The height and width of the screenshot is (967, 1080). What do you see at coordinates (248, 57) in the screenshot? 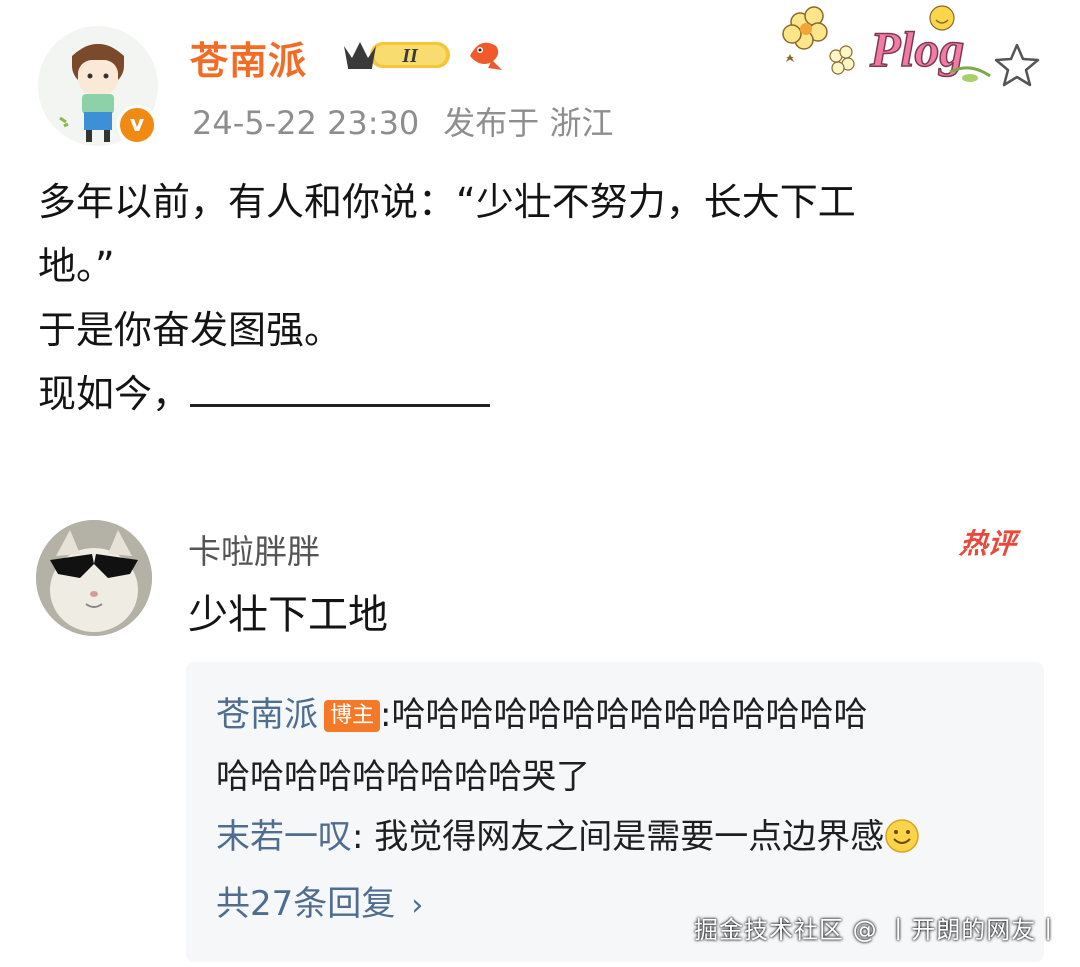
I see `author-name: 苍南派` at bounding box center [248, 57].